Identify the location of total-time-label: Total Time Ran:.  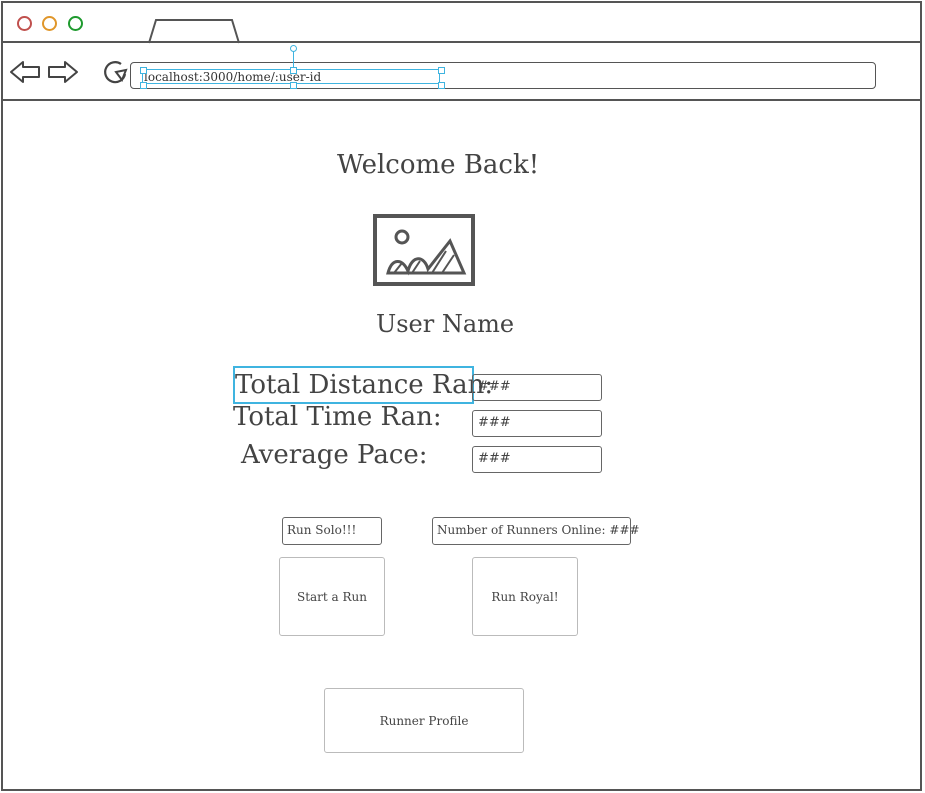
(337, 417).